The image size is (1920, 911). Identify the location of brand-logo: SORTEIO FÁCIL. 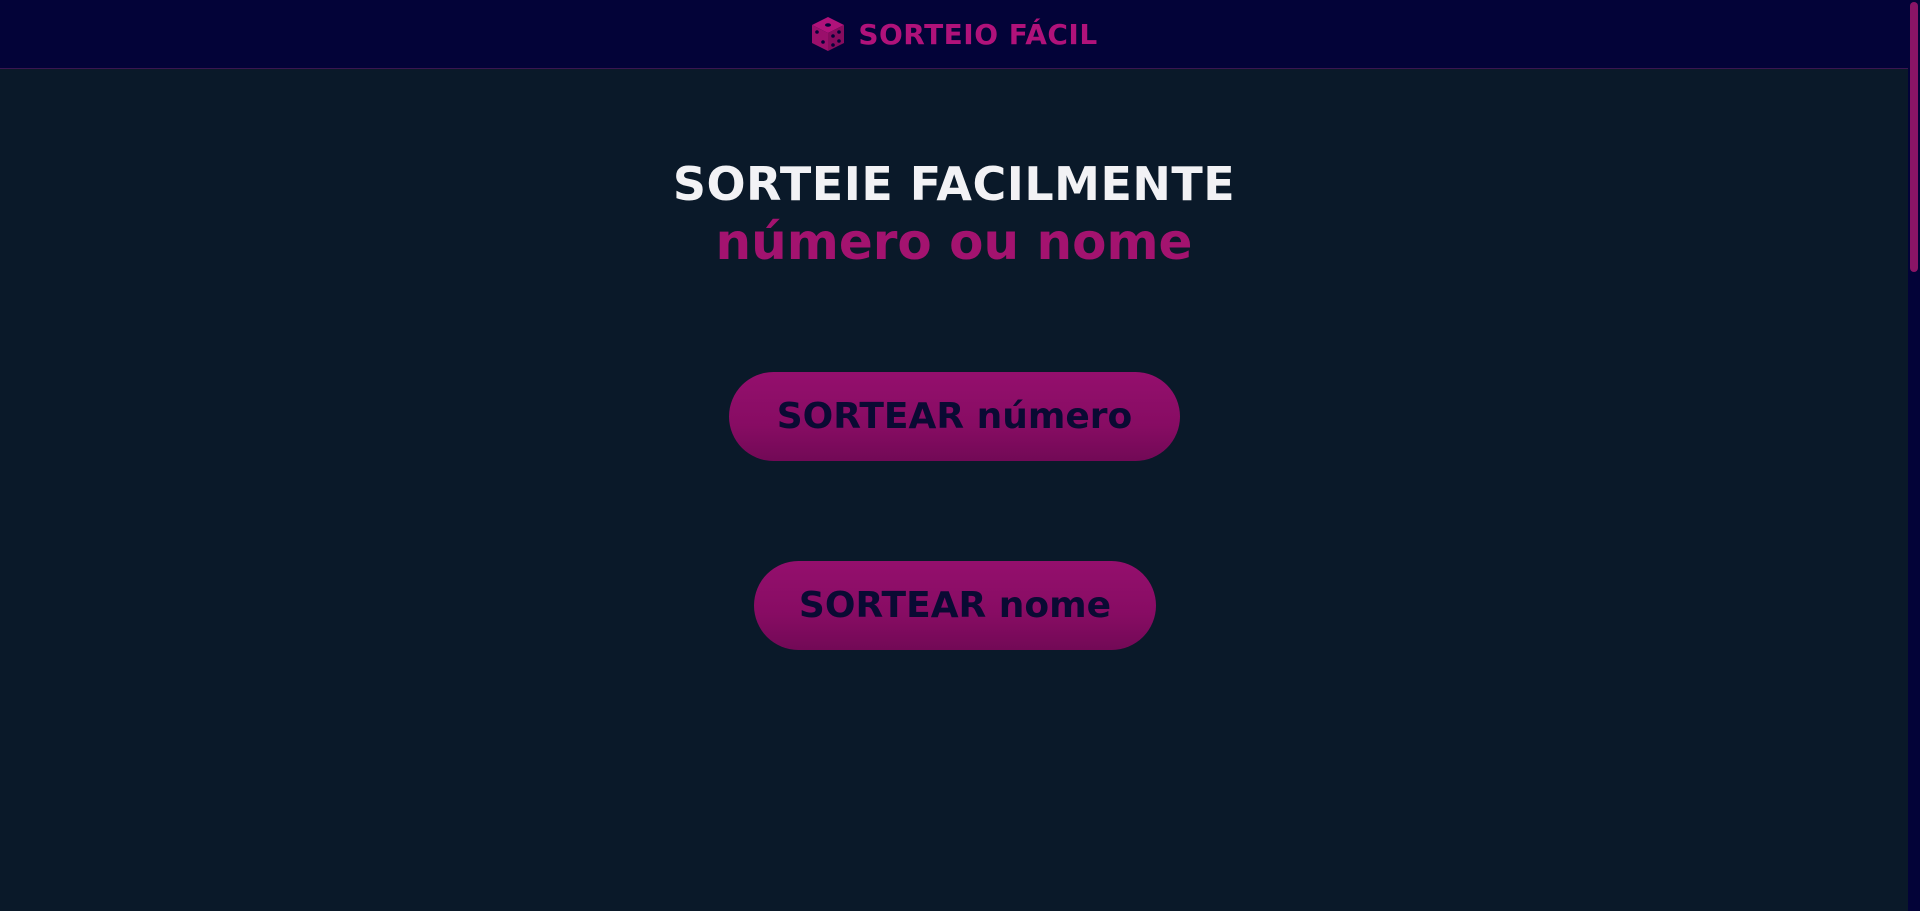
(953, 34).